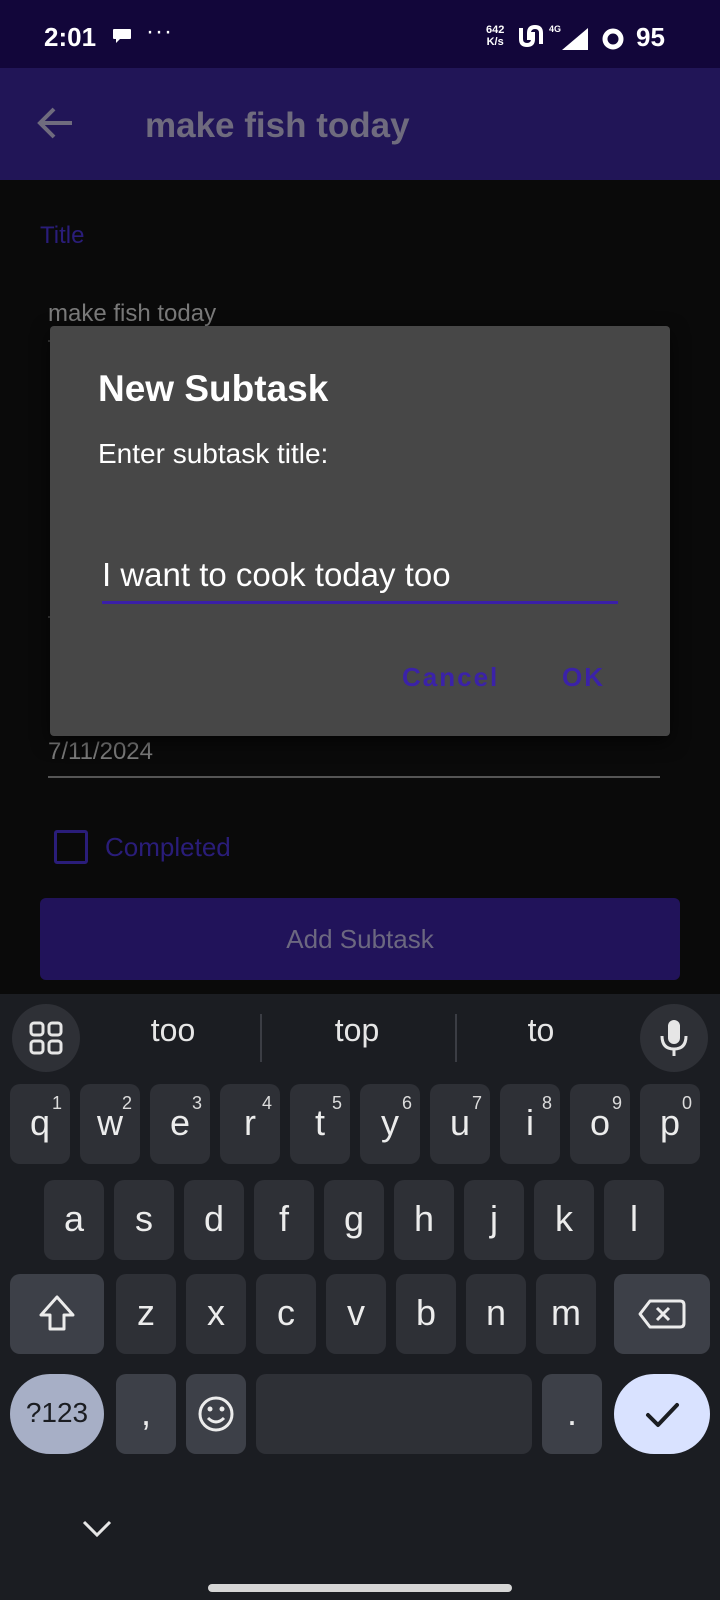 The width and height of the screenshot is (720, 1600). I want to click on date-underline, so click(354, 777).